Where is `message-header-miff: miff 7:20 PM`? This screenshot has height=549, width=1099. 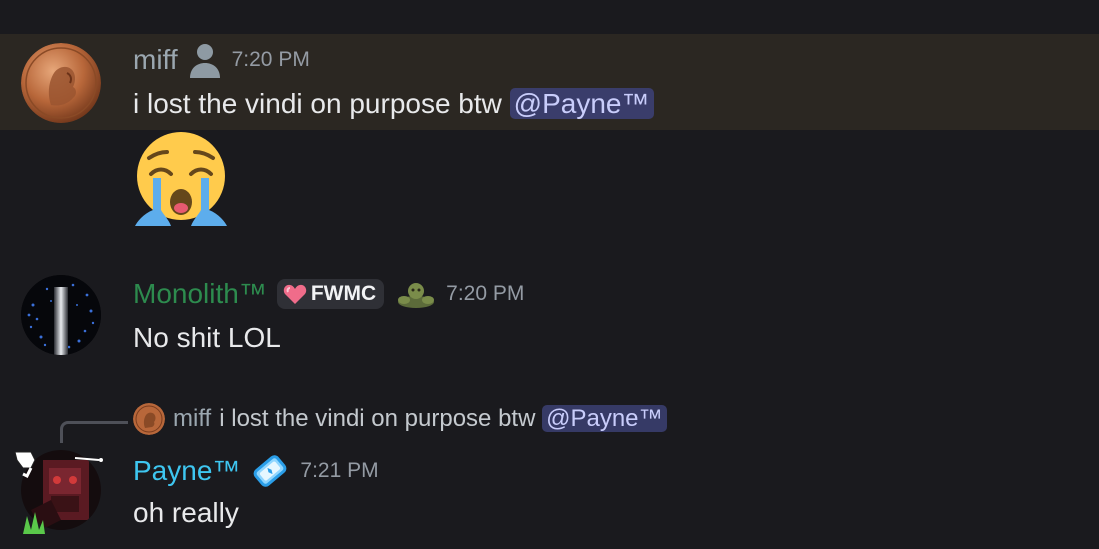
message-header-miff: miff 7:20 PM is located at coordinates (221, 60).